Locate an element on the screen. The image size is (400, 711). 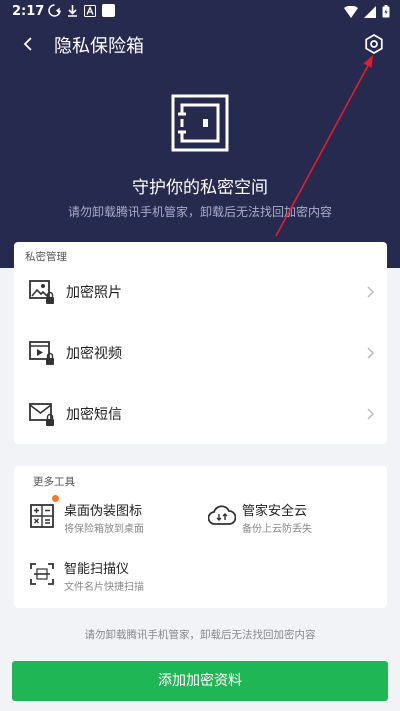
security-cloud-subtitle: 备份上云防丢失 is located at coordinates (277, 529).